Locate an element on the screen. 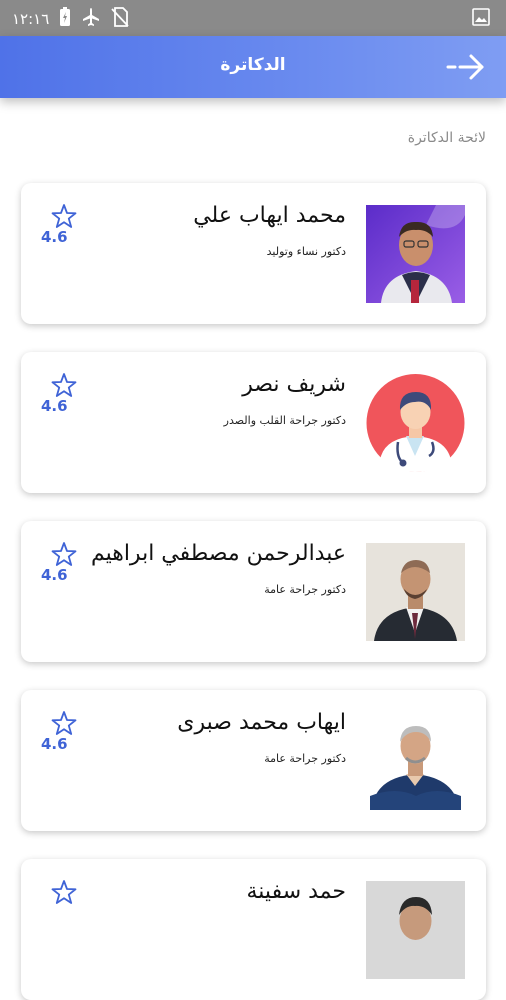 This screenshot has width=506, height=1000. doctor-card: شريف نصر دكتور جراحة القلب والصدر 4.6 is located at coordinates (253, 422).